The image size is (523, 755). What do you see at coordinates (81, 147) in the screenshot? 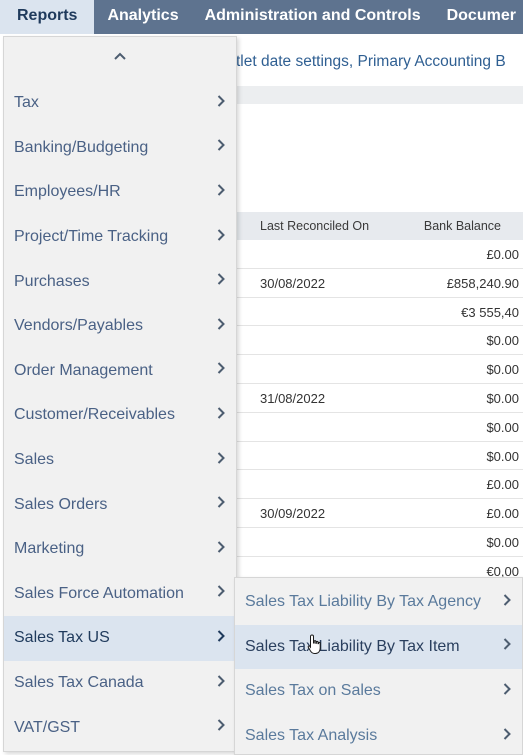
I see `menu-item-label: Banking/Budgeting` at bounding box center [81, 147].